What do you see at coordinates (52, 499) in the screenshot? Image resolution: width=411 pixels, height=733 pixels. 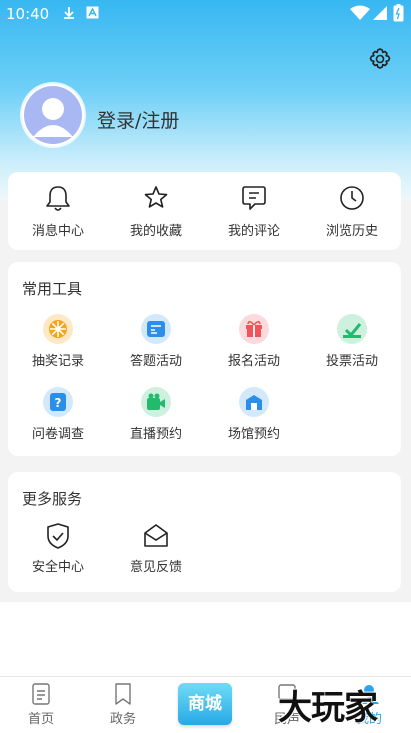 I see `section-title: 更多服务` at bounding box center [52, 499].